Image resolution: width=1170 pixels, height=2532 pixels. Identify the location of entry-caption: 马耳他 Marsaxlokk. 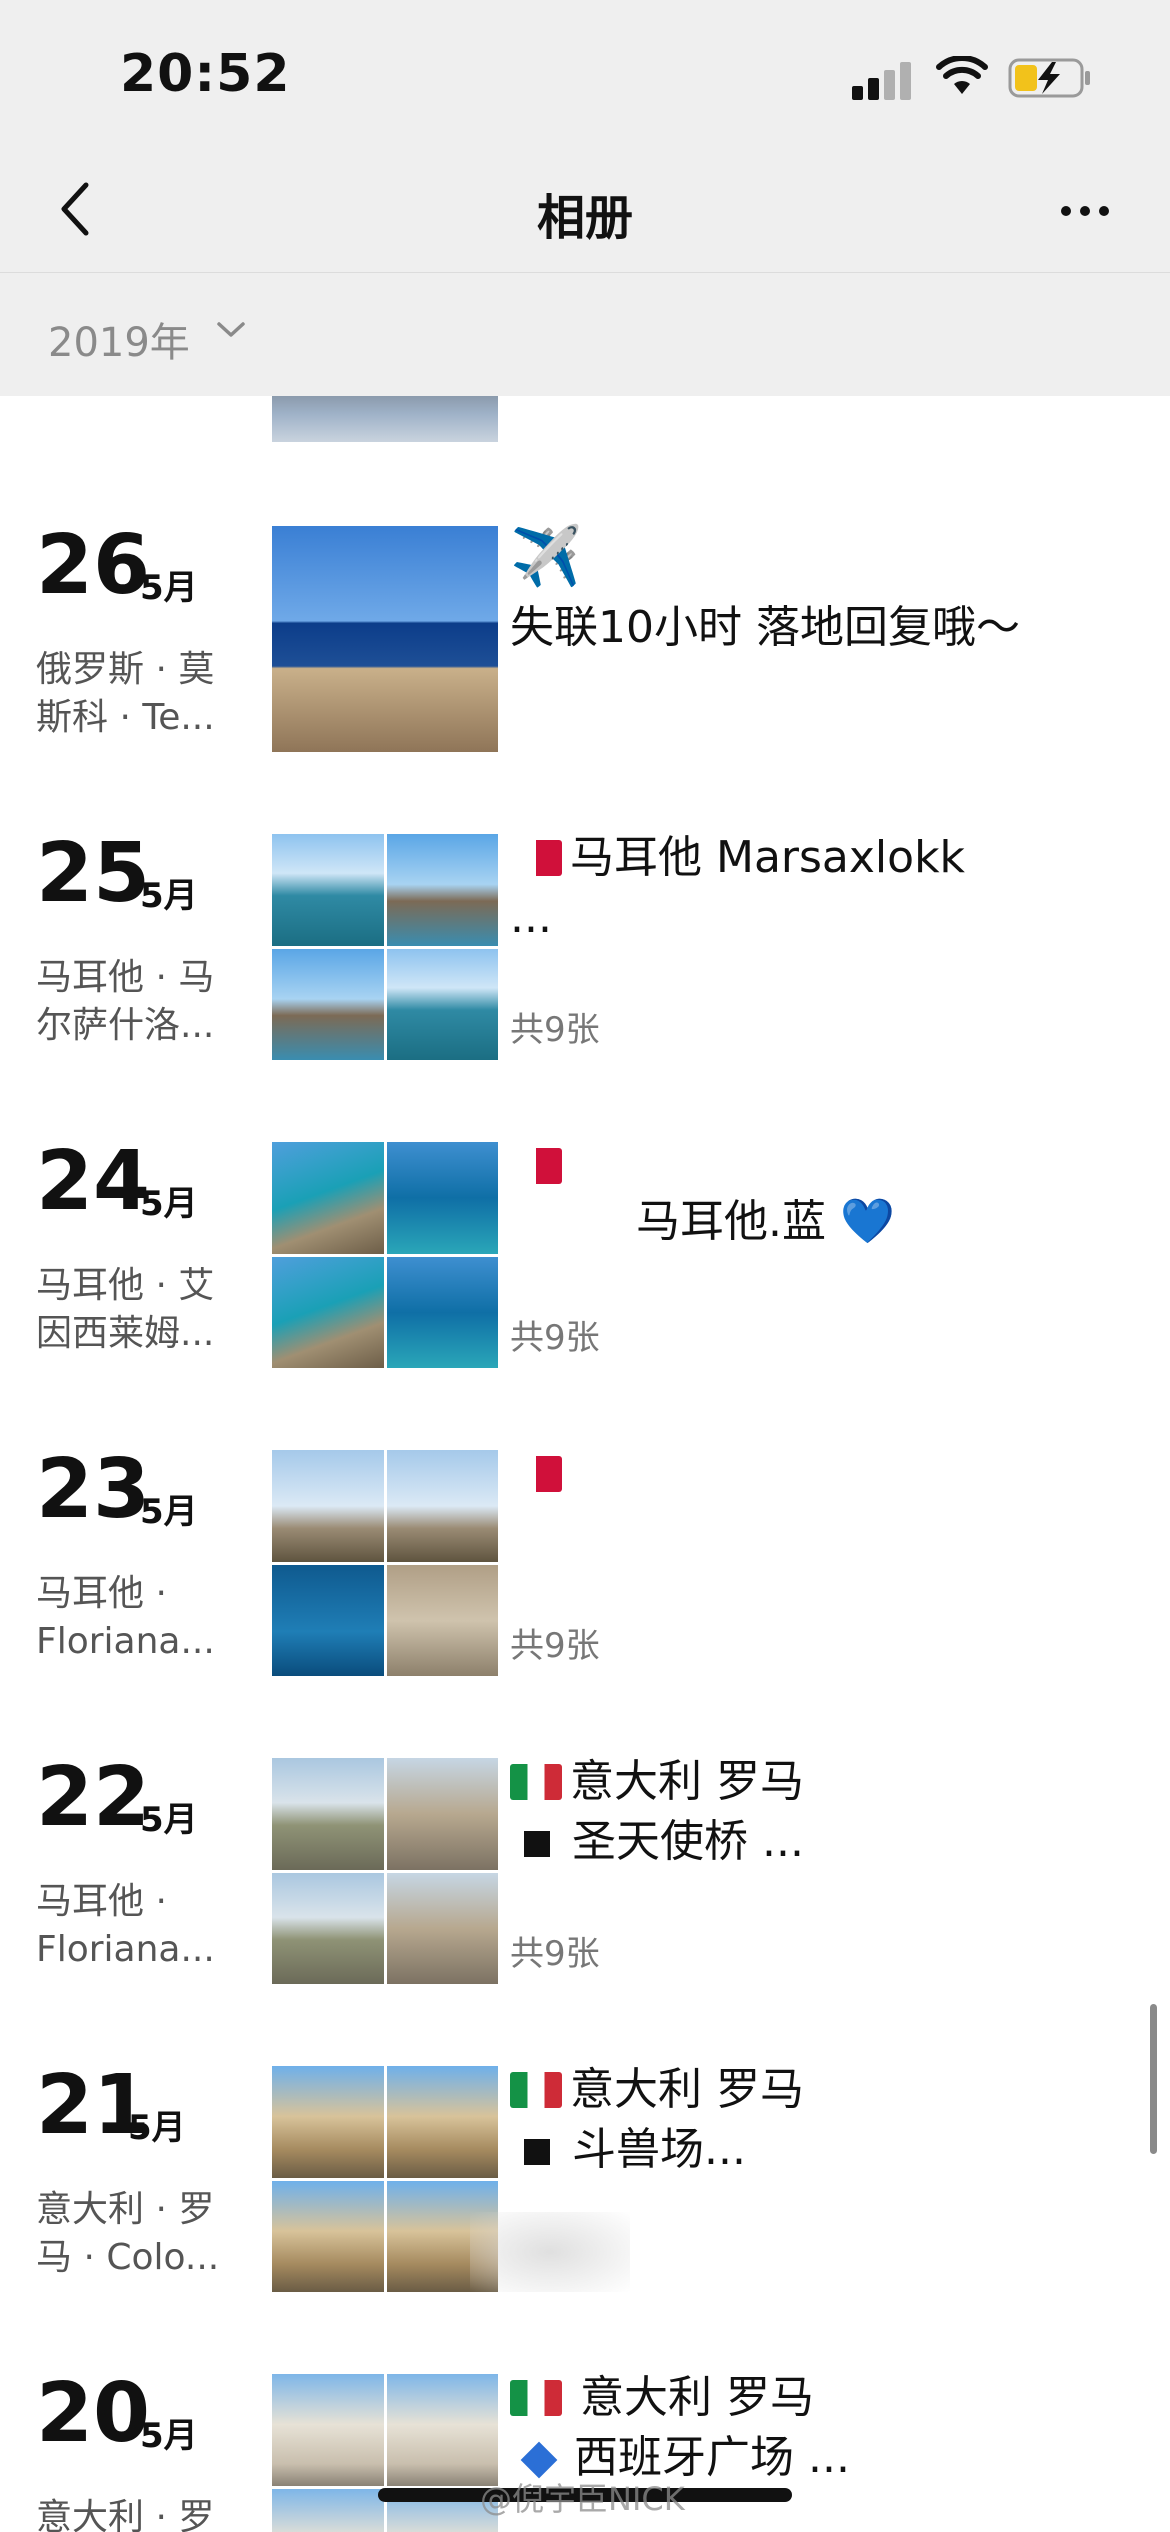
(768, 857).